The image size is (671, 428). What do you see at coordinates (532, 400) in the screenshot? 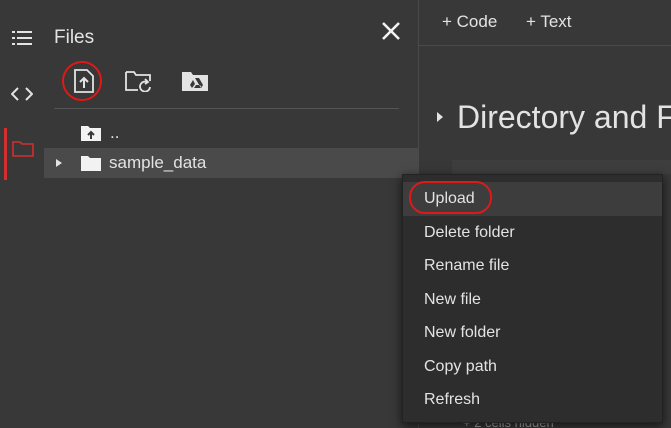
I see `menu-item-refresh: Refresh` at bounding box center [532, 400].